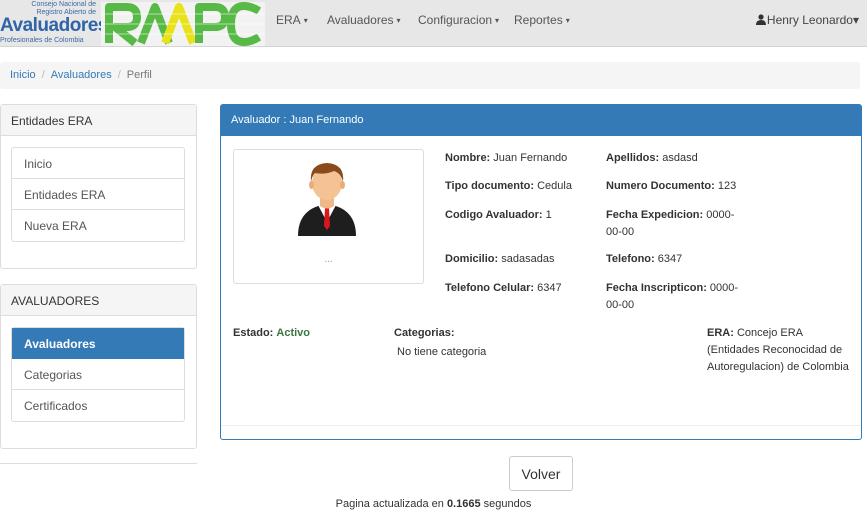 Image resolution: width=867 pixels, height=516 pixels. What do you see at coordinates (541, 473) in the screenshot?
I see `volver-button: Volver` at bounding box center [541, 473].